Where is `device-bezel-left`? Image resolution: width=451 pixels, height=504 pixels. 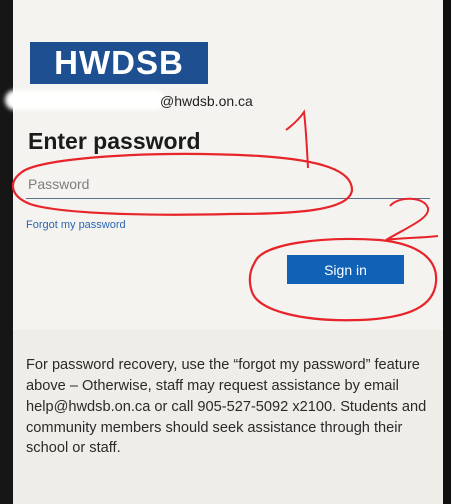
device-bezel-left is located at coordinates (6, 252).